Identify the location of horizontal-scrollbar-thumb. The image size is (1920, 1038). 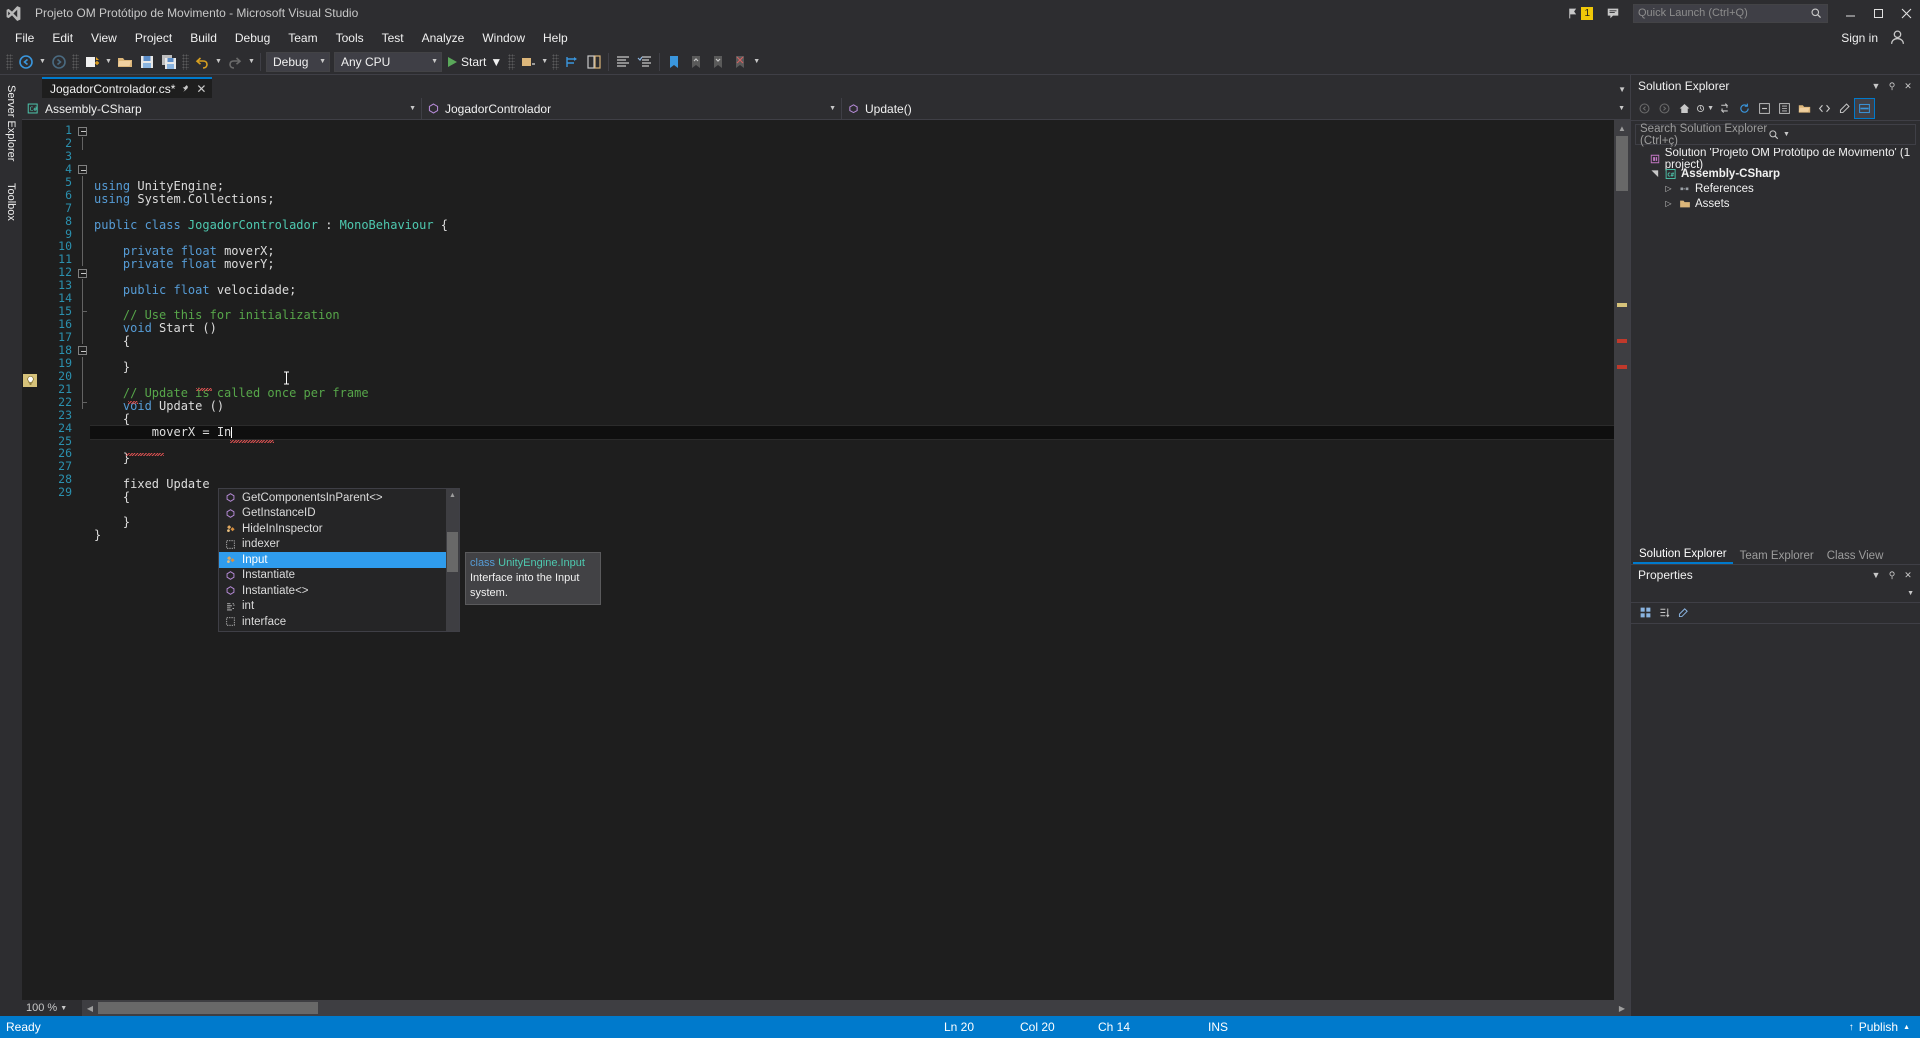
(208, 1008).